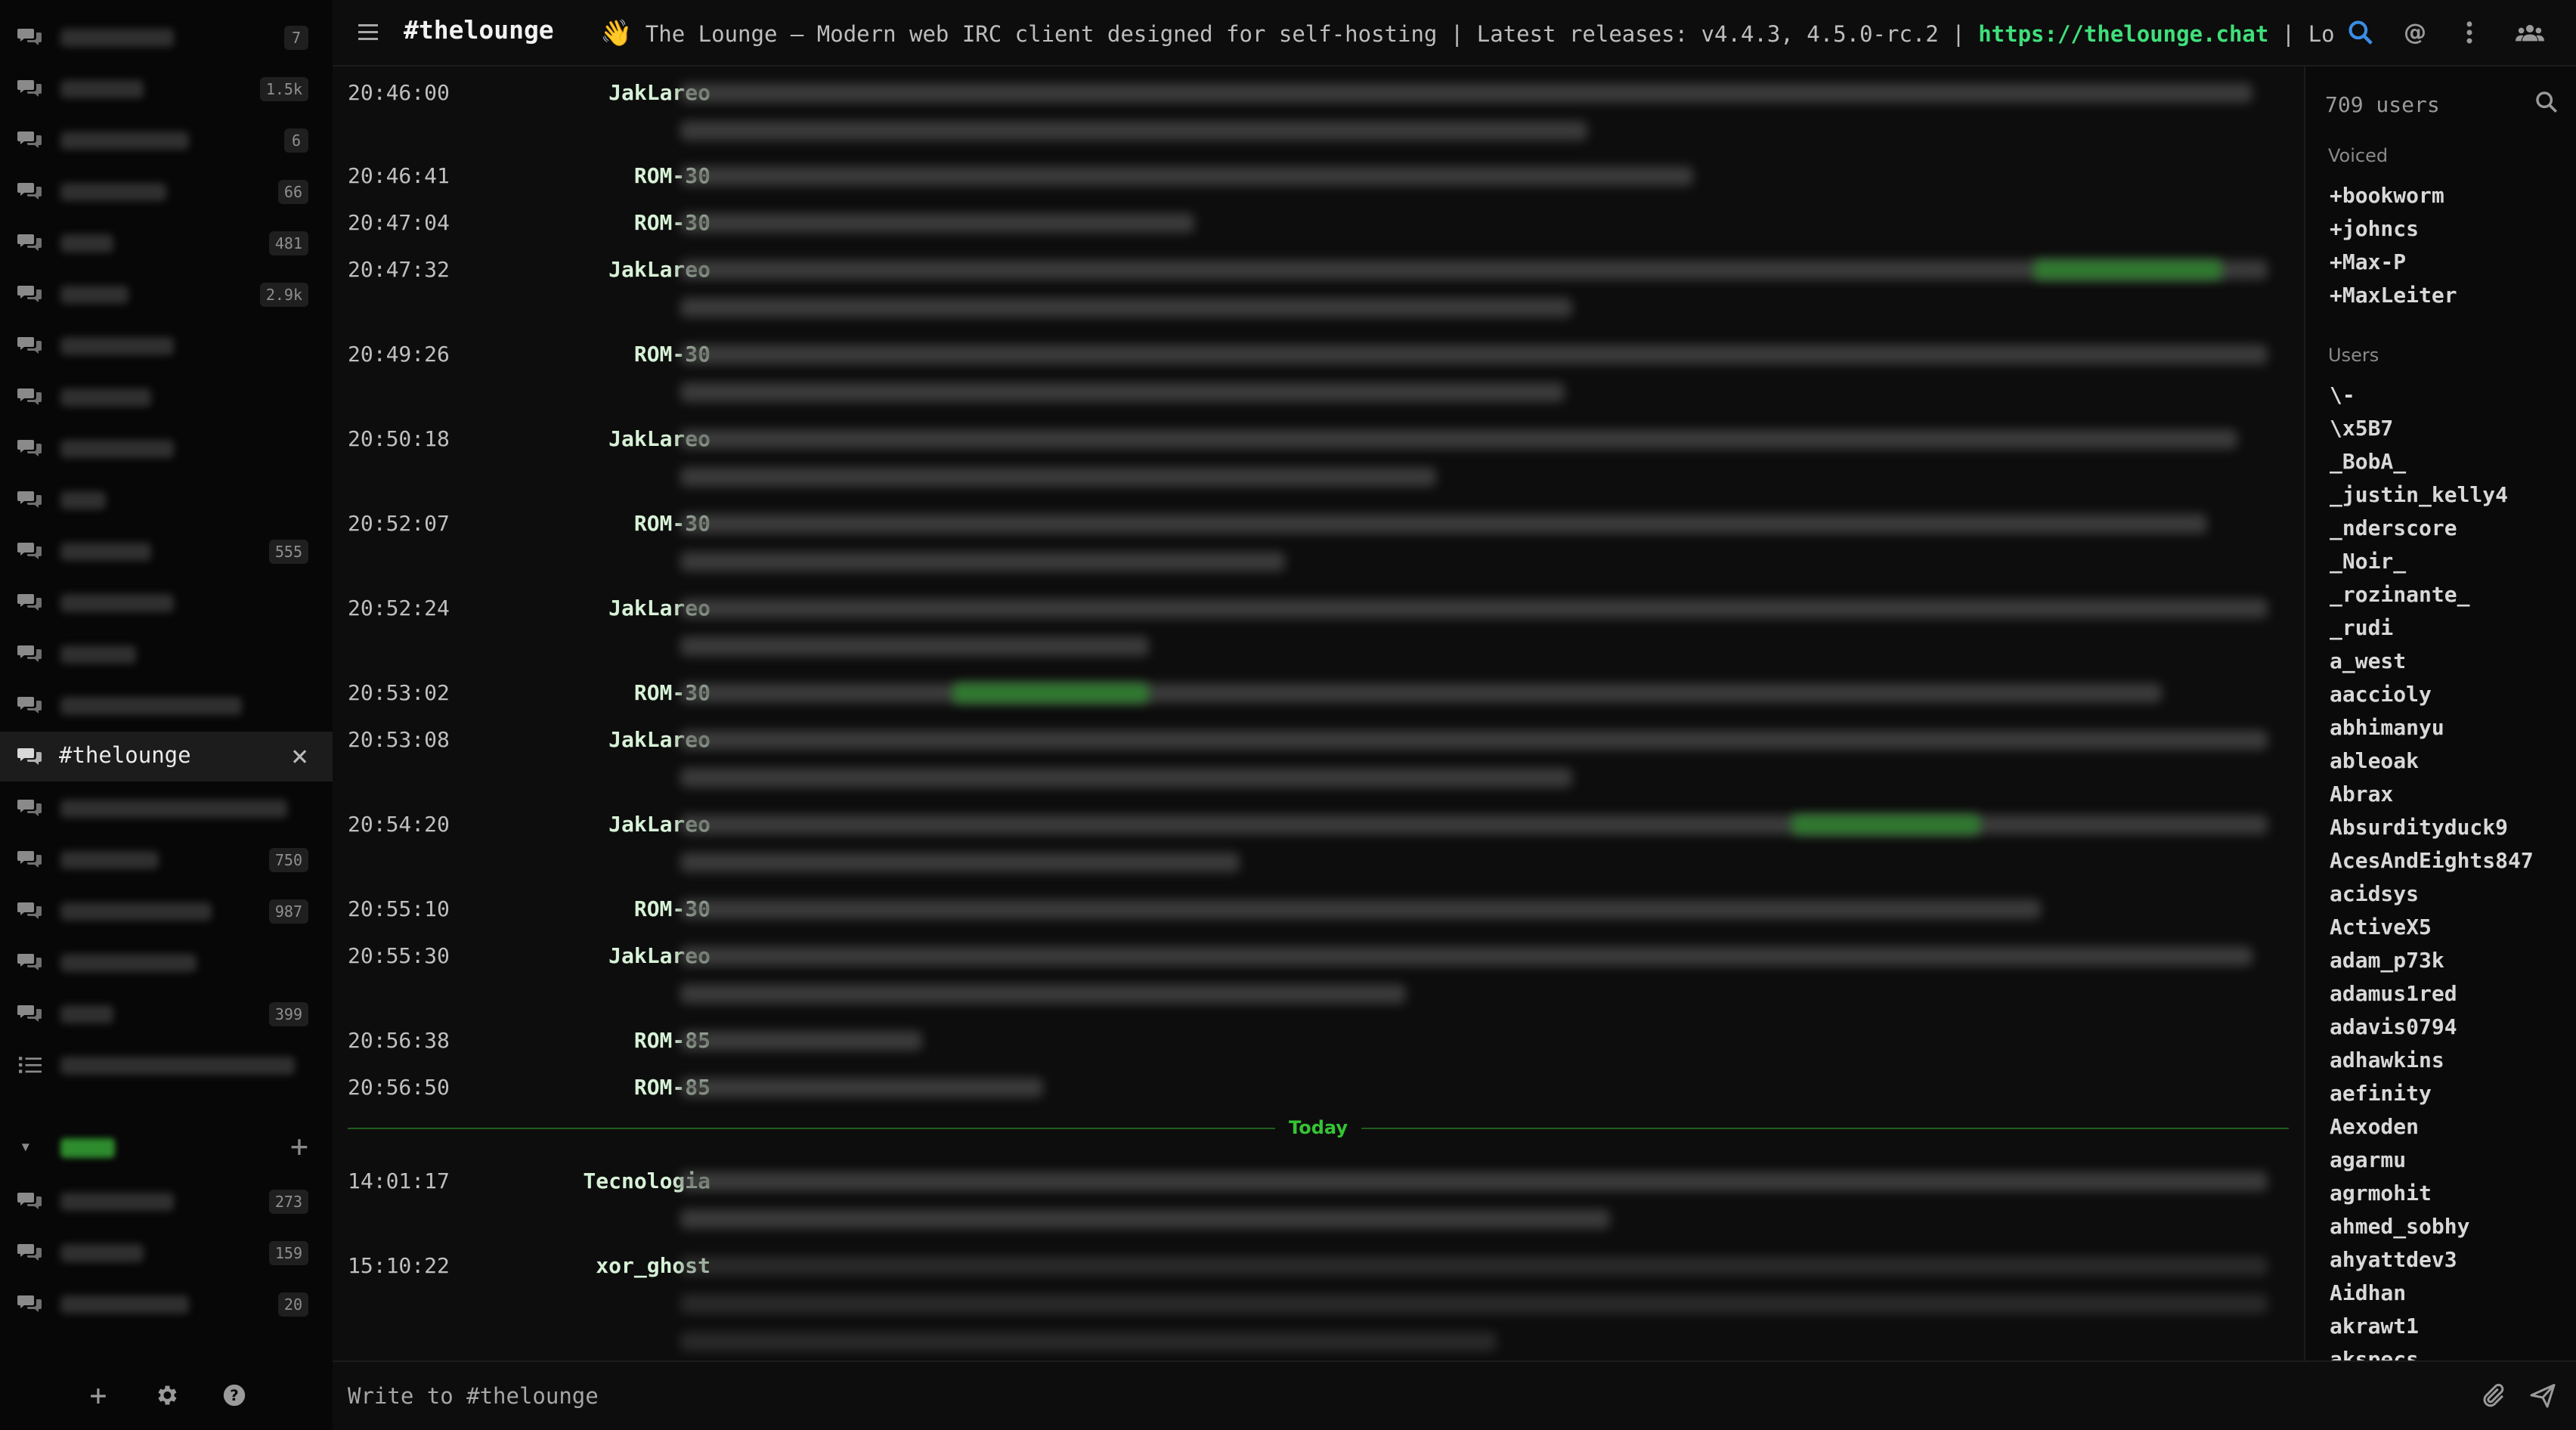  I want to click on network-header: ▾ +, so click(166, 1147).